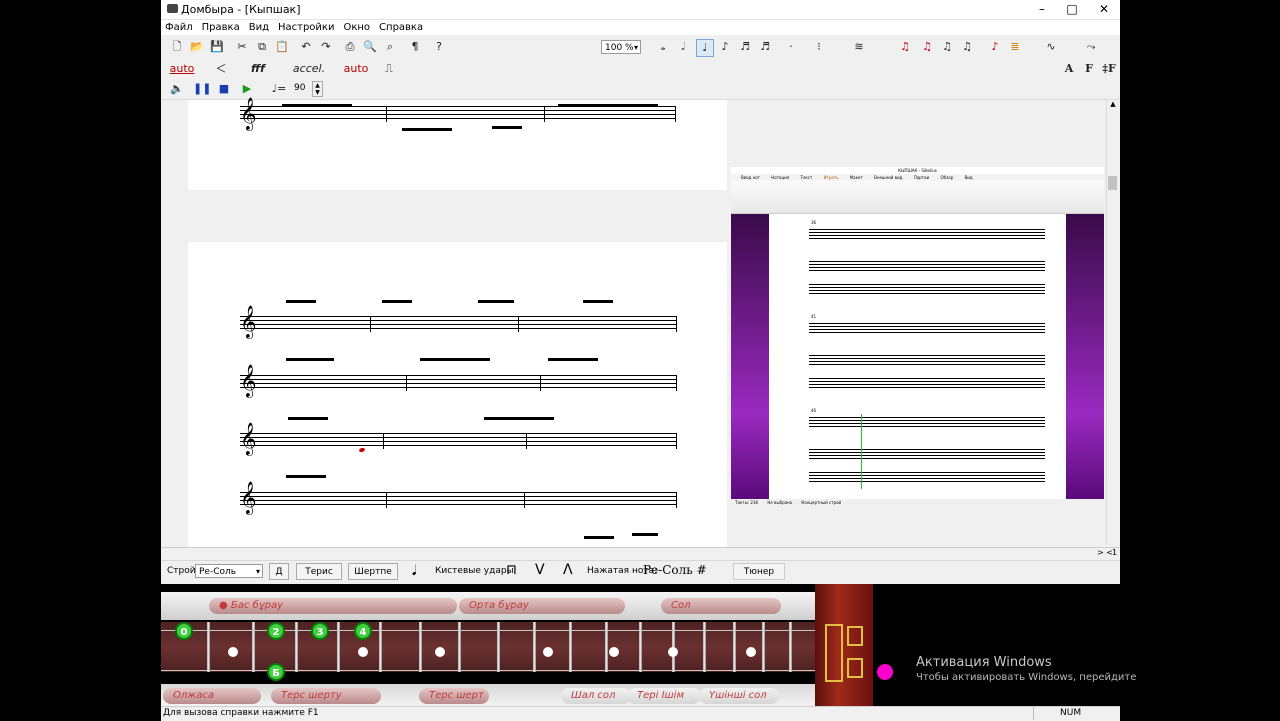  What do you see at coordinates (1042, 9) in the screenshot?
I see `minimize-button: –` at bounding box center [1042, 9].